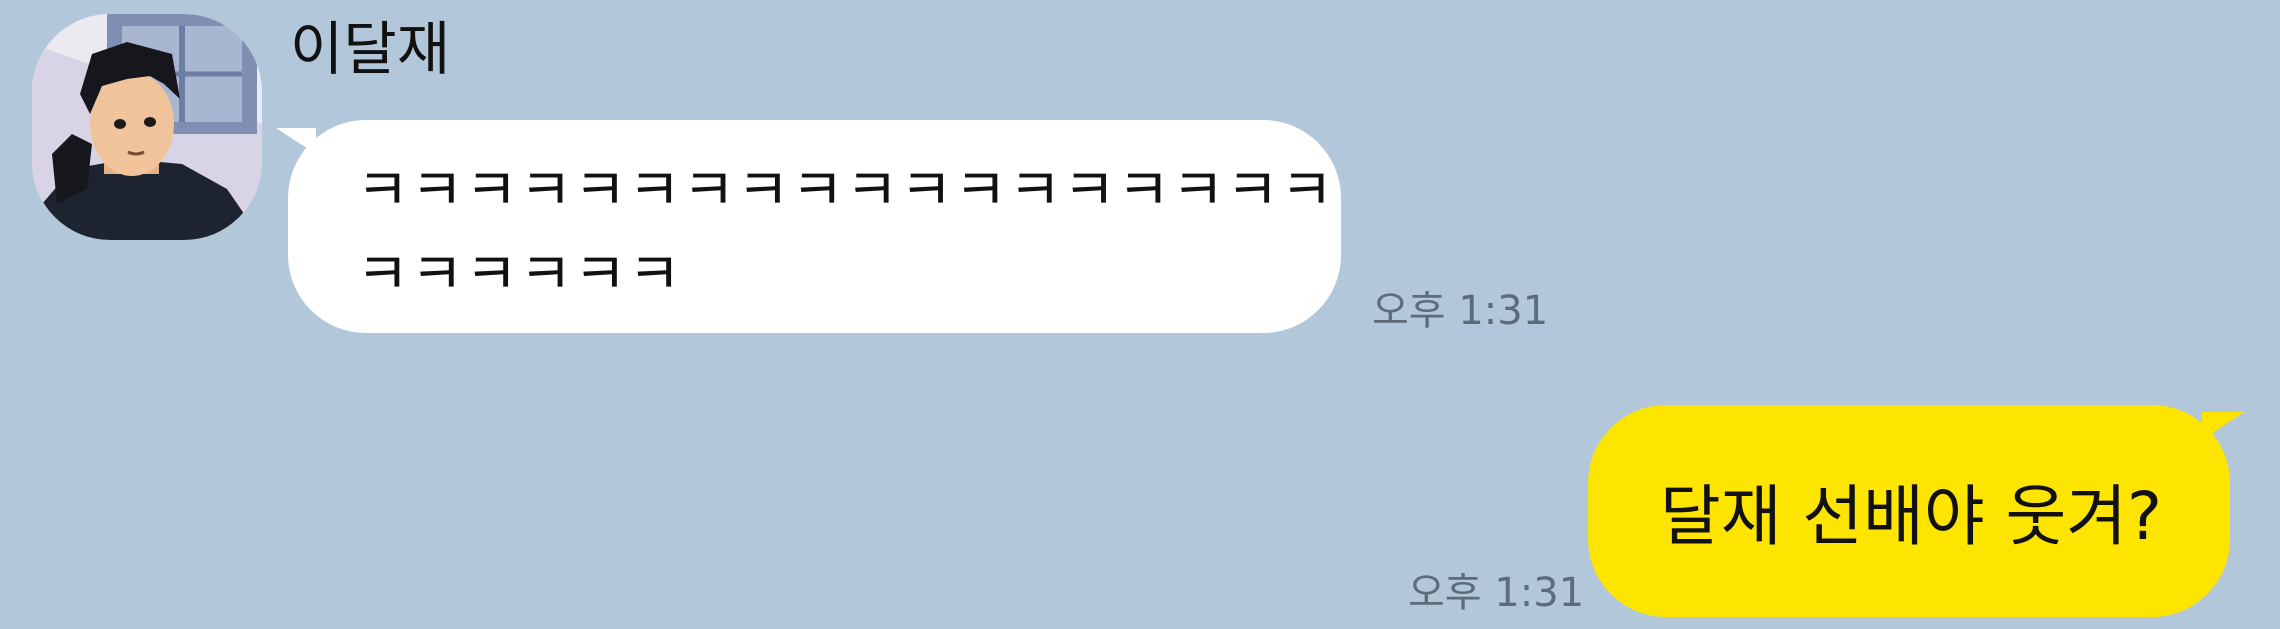 This screenshot has width=2280, height=629. What do you see at coordinates (845, 231) in the screenshot?
I see `incoming-message-text: ㅋㅋㅋㅋㅋㅋㅋㅋㅋㅋㅋㅋㅋㅋㅋㅋㅋㅋㅋㅋㅋㅋㅋㅋ` at bounding box center [845, 231].